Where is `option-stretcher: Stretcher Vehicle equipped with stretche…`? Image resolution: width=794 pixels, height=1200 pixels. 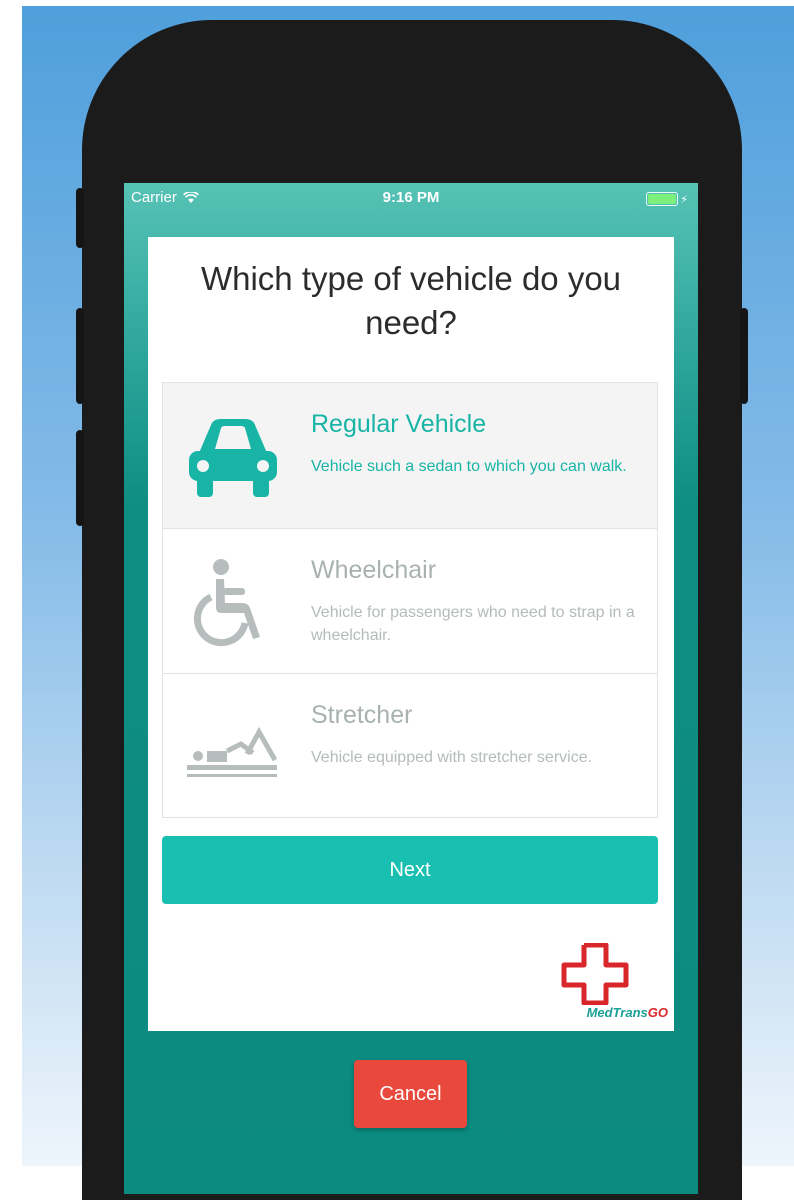 option-stretcher: Stretcher Vehicle equipped with stretche… is located at coordinates (410, 745).